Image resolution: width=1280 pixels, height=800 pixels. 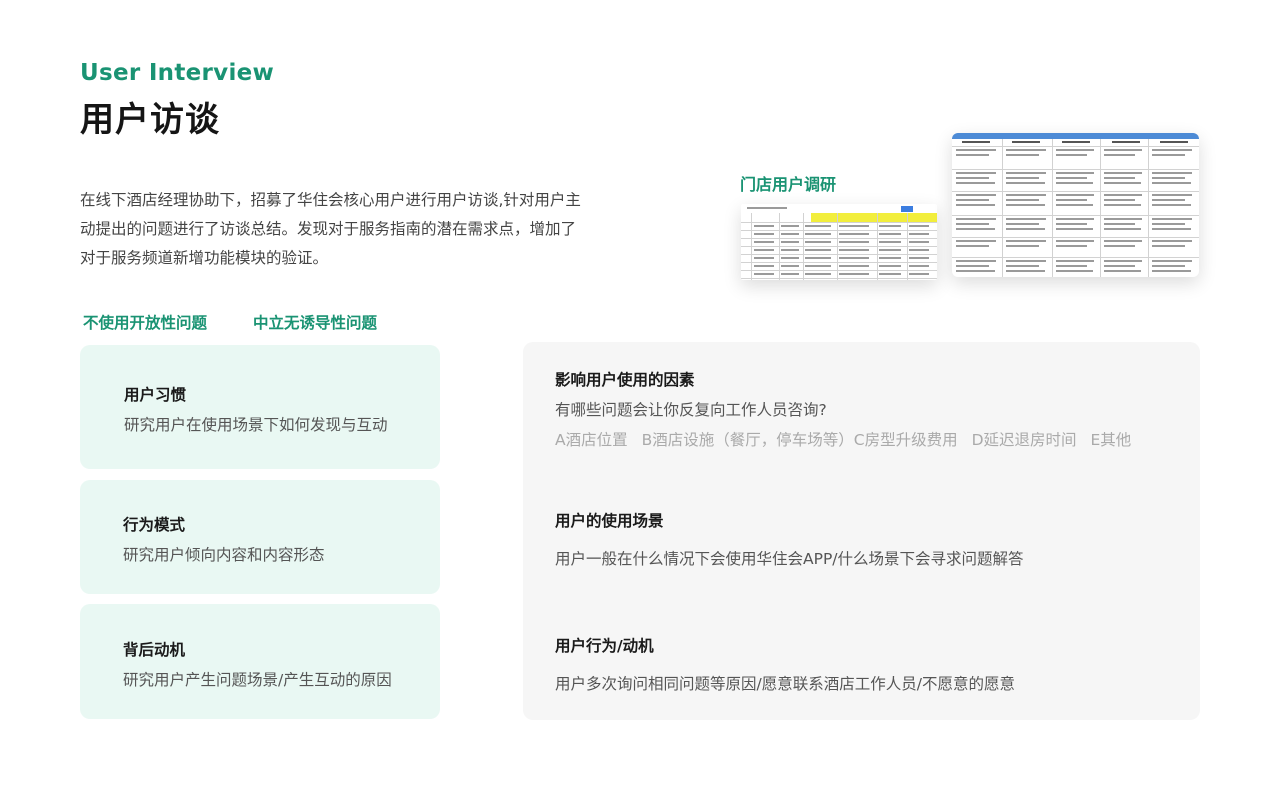 I want to click on store-research-label: 门店用户调研, so click(x=788, y=184).